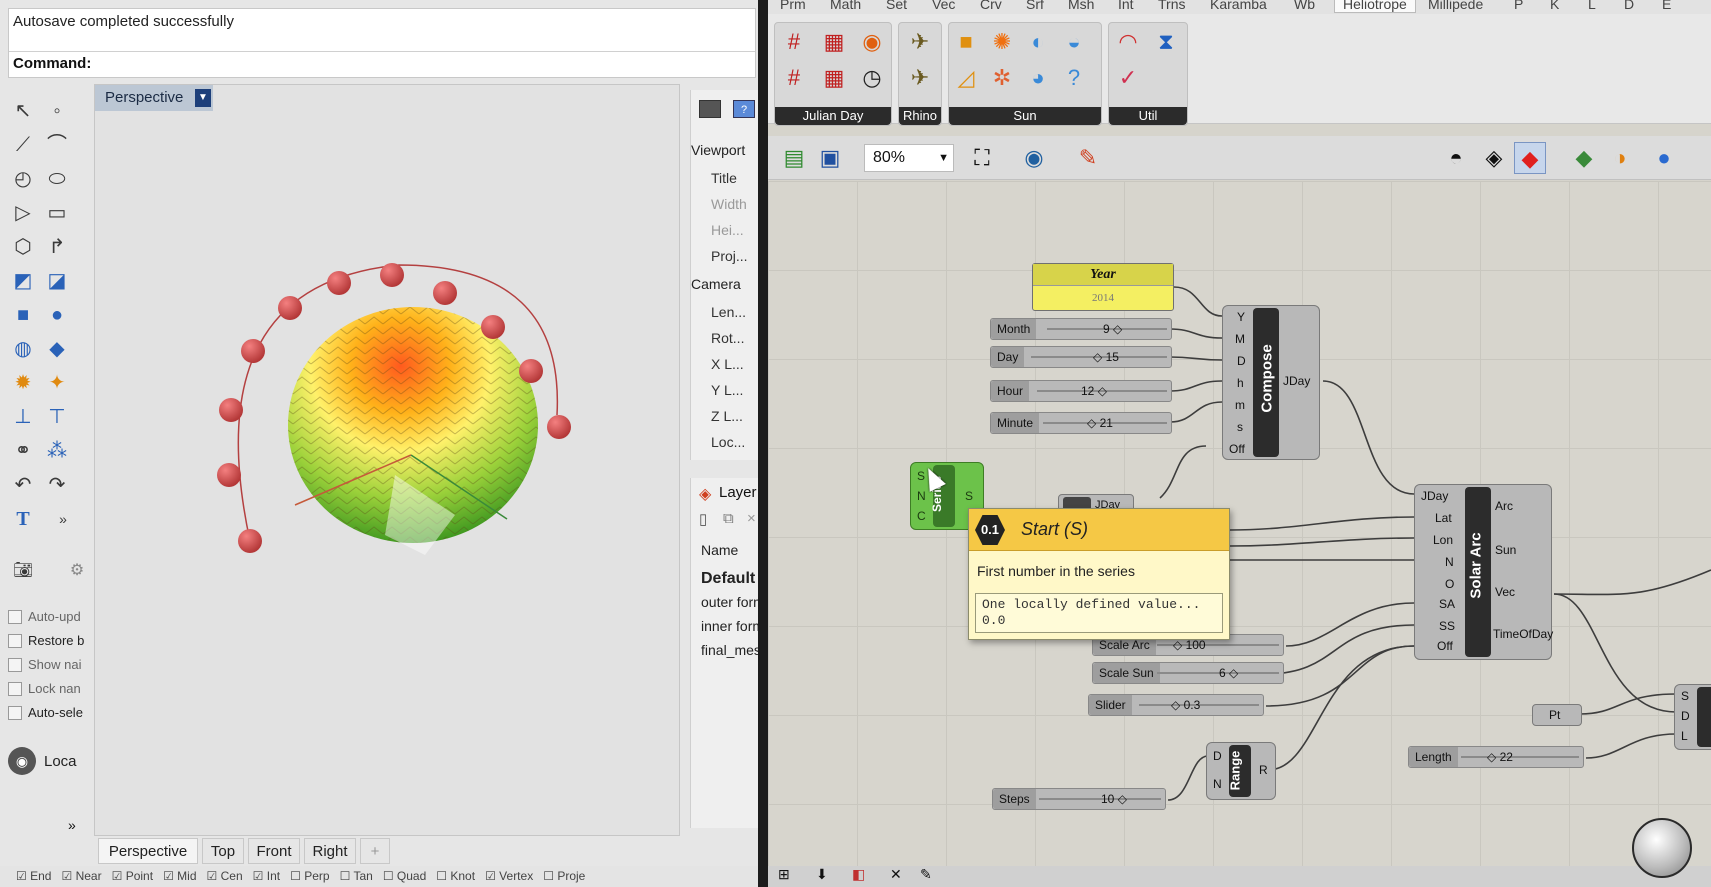  What do you see at coordinates (920, 78) in the screenshot?
I see `rhino-sun-icon: ✈` at bounding box center [920, 78].